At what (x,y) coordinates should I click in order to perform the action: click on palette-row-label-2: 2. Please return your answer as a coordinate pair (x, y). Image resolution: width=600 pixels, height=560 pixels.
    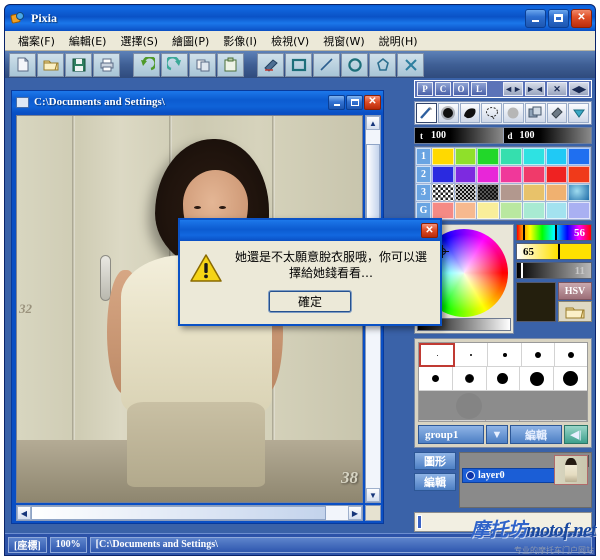
    Looking at the image, I should click on (423, 174).